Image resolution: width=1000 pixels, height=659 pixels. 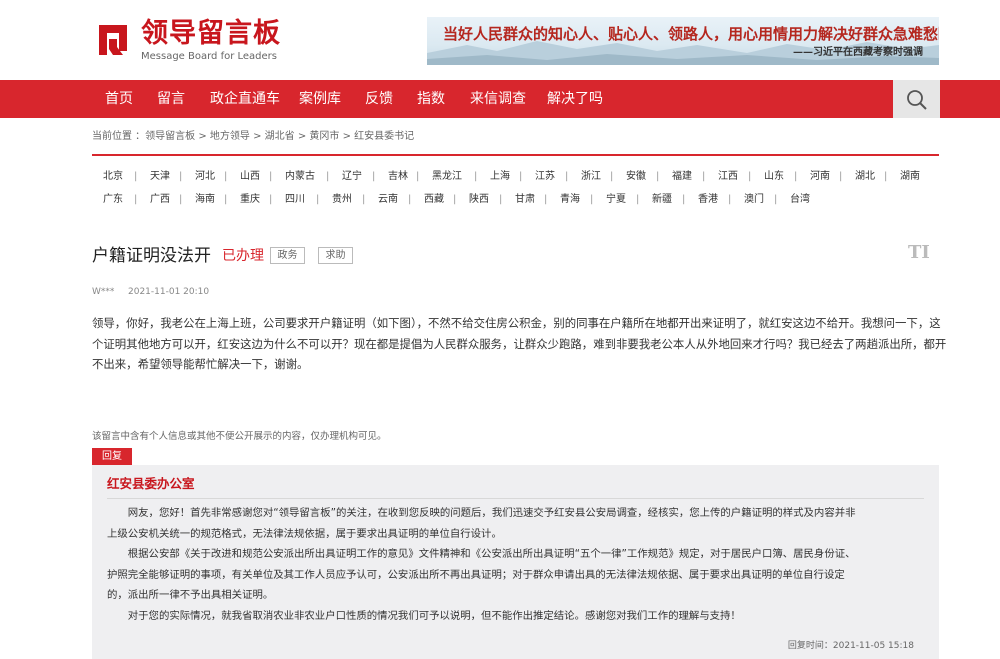 I want to click on nav-item-home: 首页, so click(x=119, y=99).